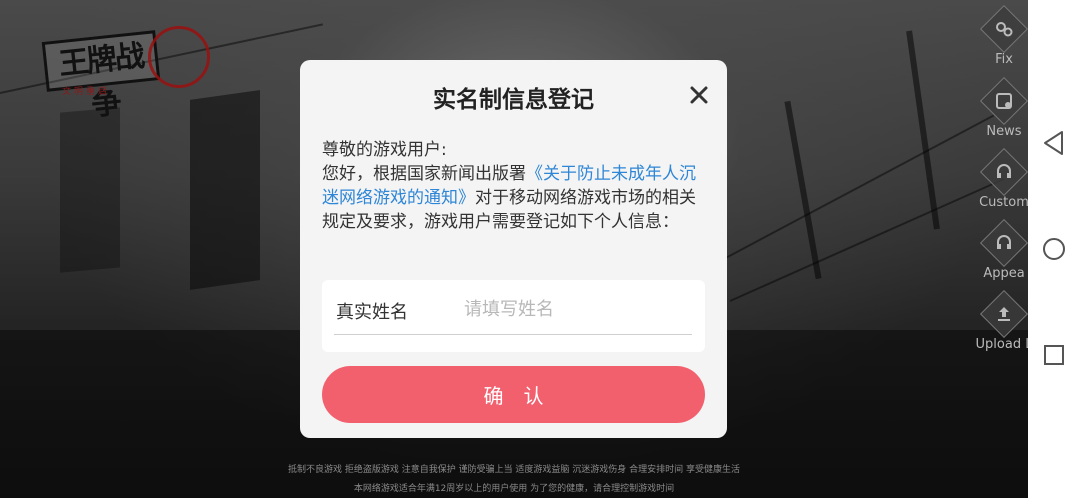 This screenshot has height=498, width=1080. Describe the element at coordinates (1004, 131) in the screenshot. I see `tool-label: News` at that location.